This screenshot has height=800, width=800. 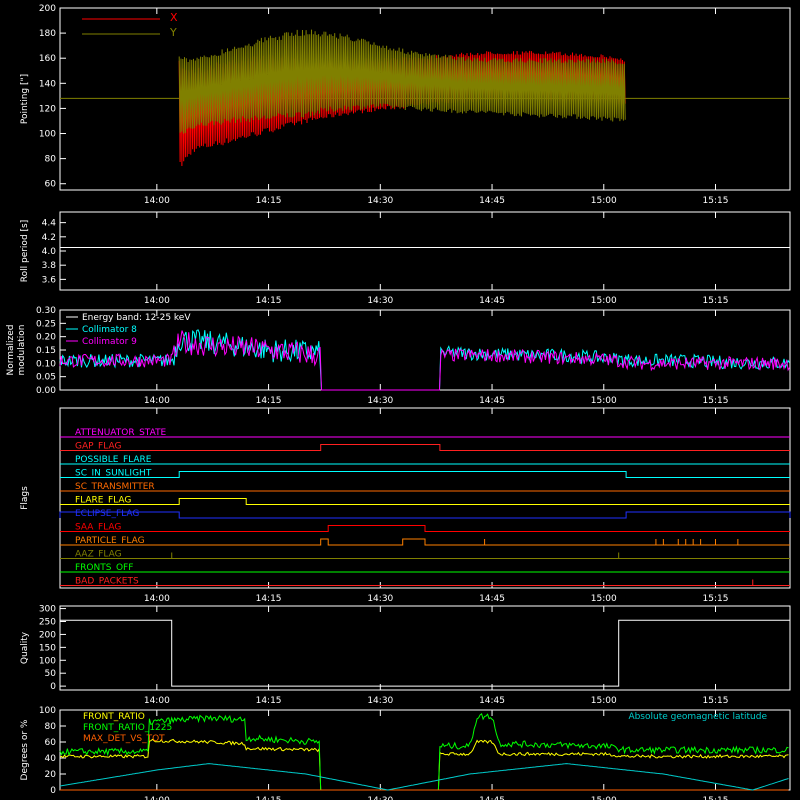 What do you see at coordinates (47, 59) in the screenshot?
I see `pointing-ytick-label: 160` at bounding box center [47, 59].